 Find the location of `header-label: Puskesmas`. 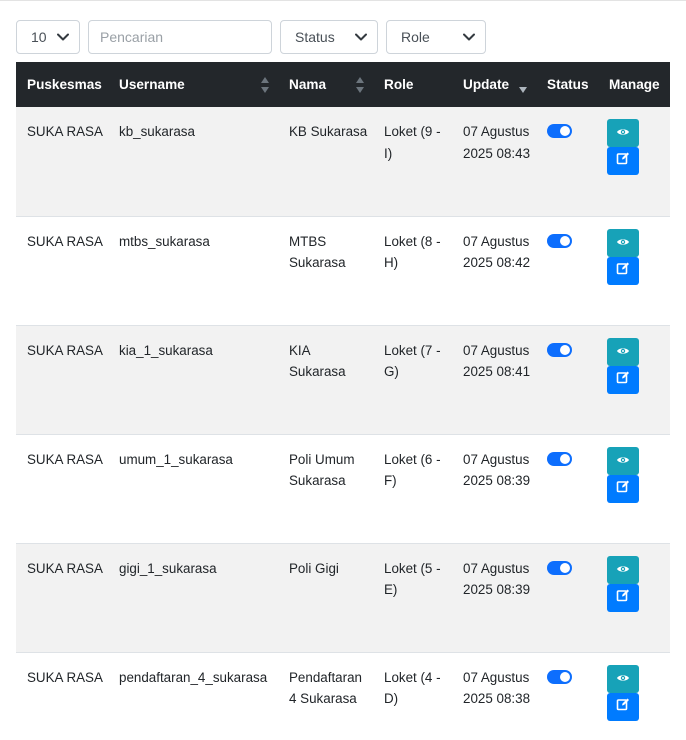

header-label: Puskesmas is located at coordinates (64, 84).